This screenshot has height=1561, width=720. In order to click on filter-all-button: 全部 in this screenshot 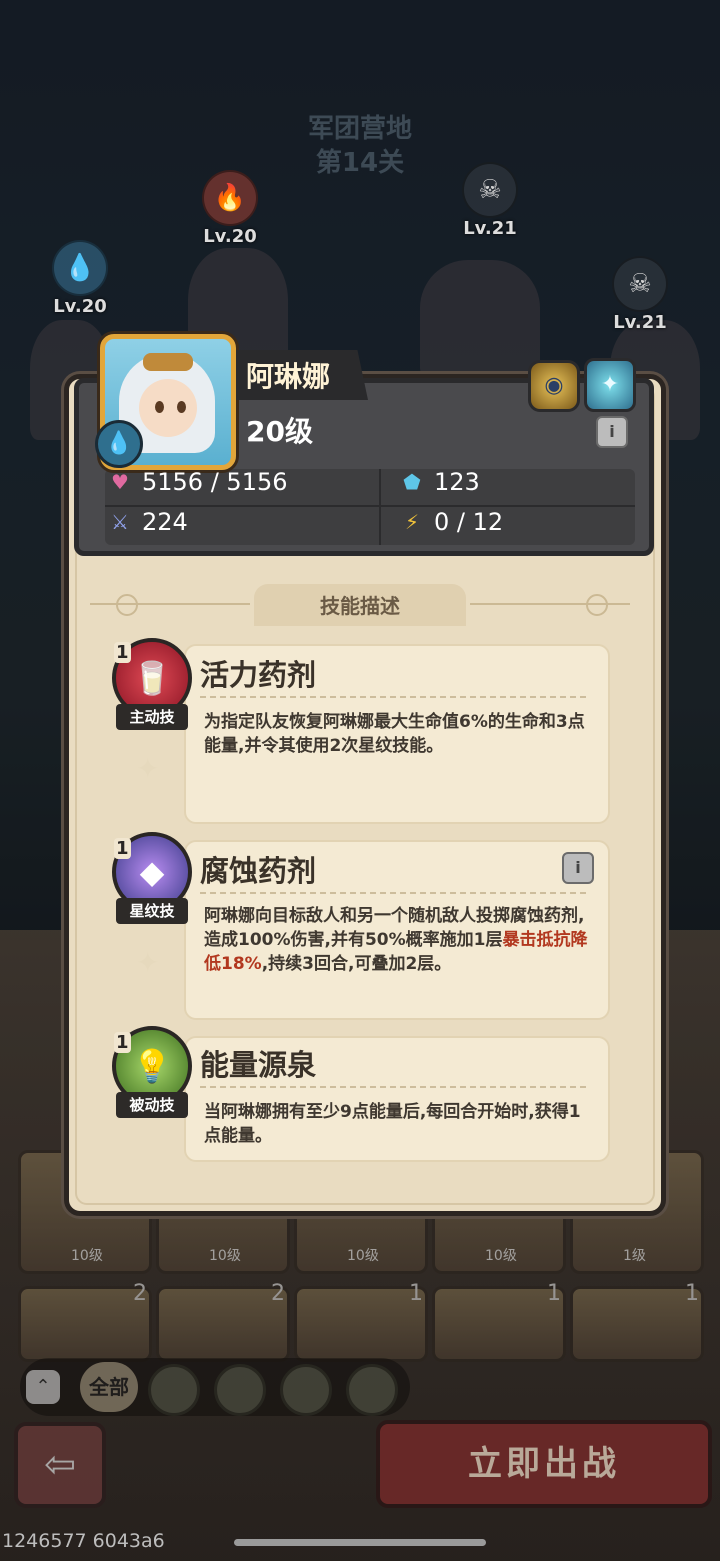, I will do `click(109, 1387)`.